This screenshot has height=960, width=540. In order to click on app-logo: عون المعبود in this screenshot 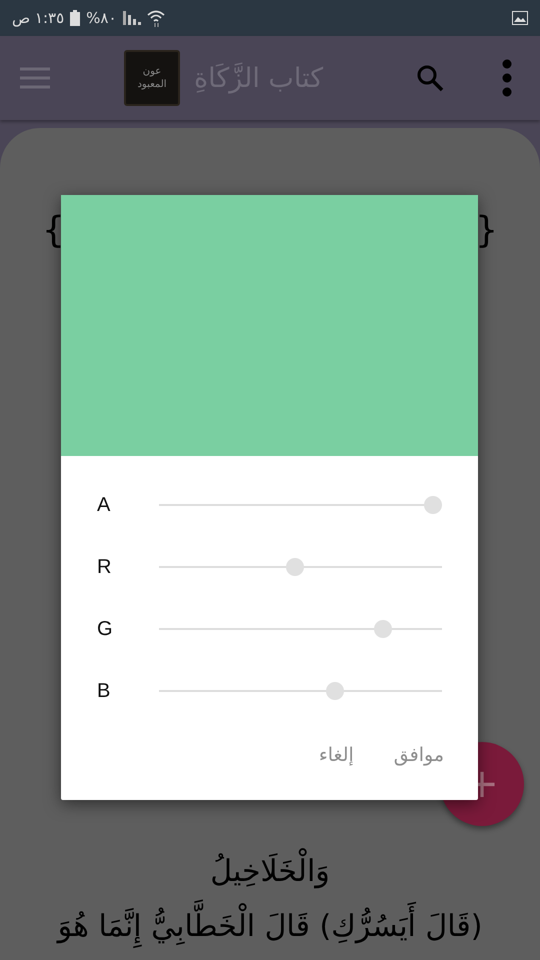, I will do `click(152, 78)`.